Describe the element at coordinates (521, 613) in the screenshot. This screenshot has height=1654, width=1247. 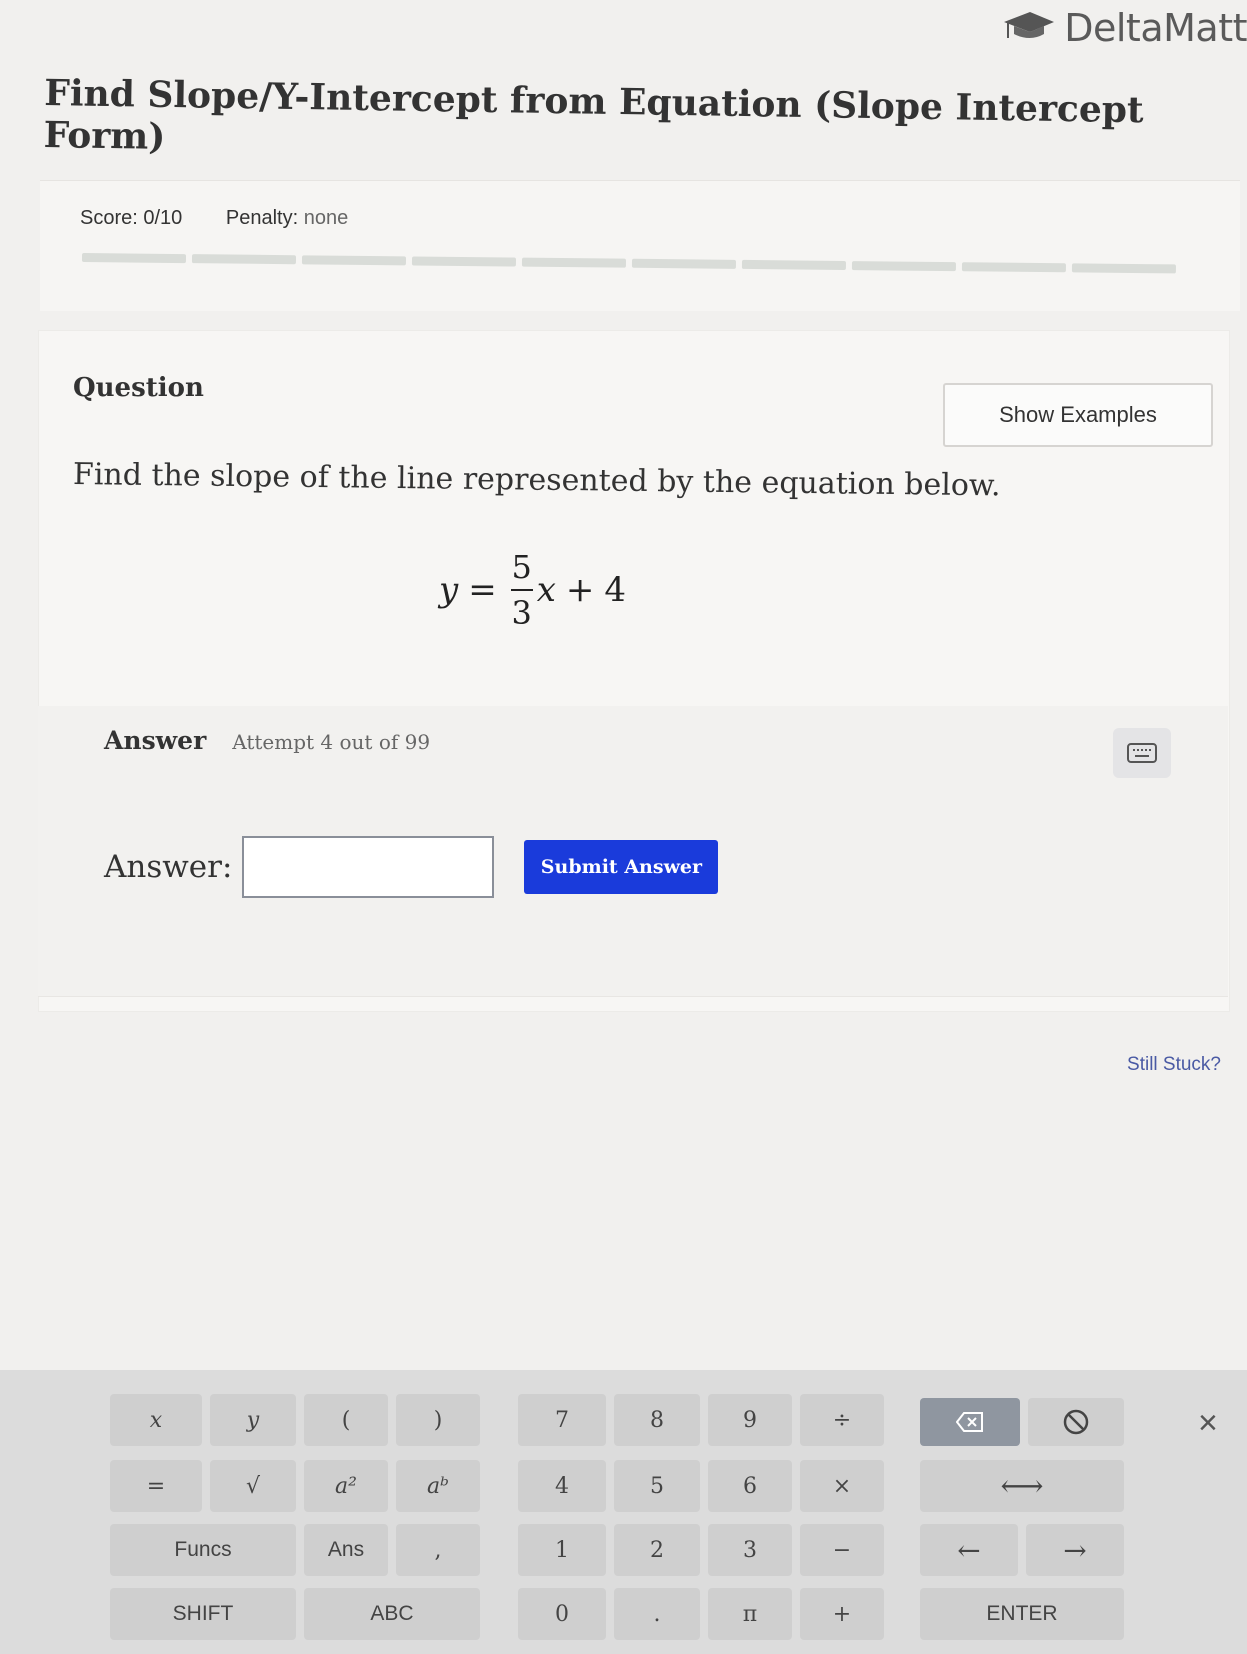
I see `fraction-denominator: 3` at that location.